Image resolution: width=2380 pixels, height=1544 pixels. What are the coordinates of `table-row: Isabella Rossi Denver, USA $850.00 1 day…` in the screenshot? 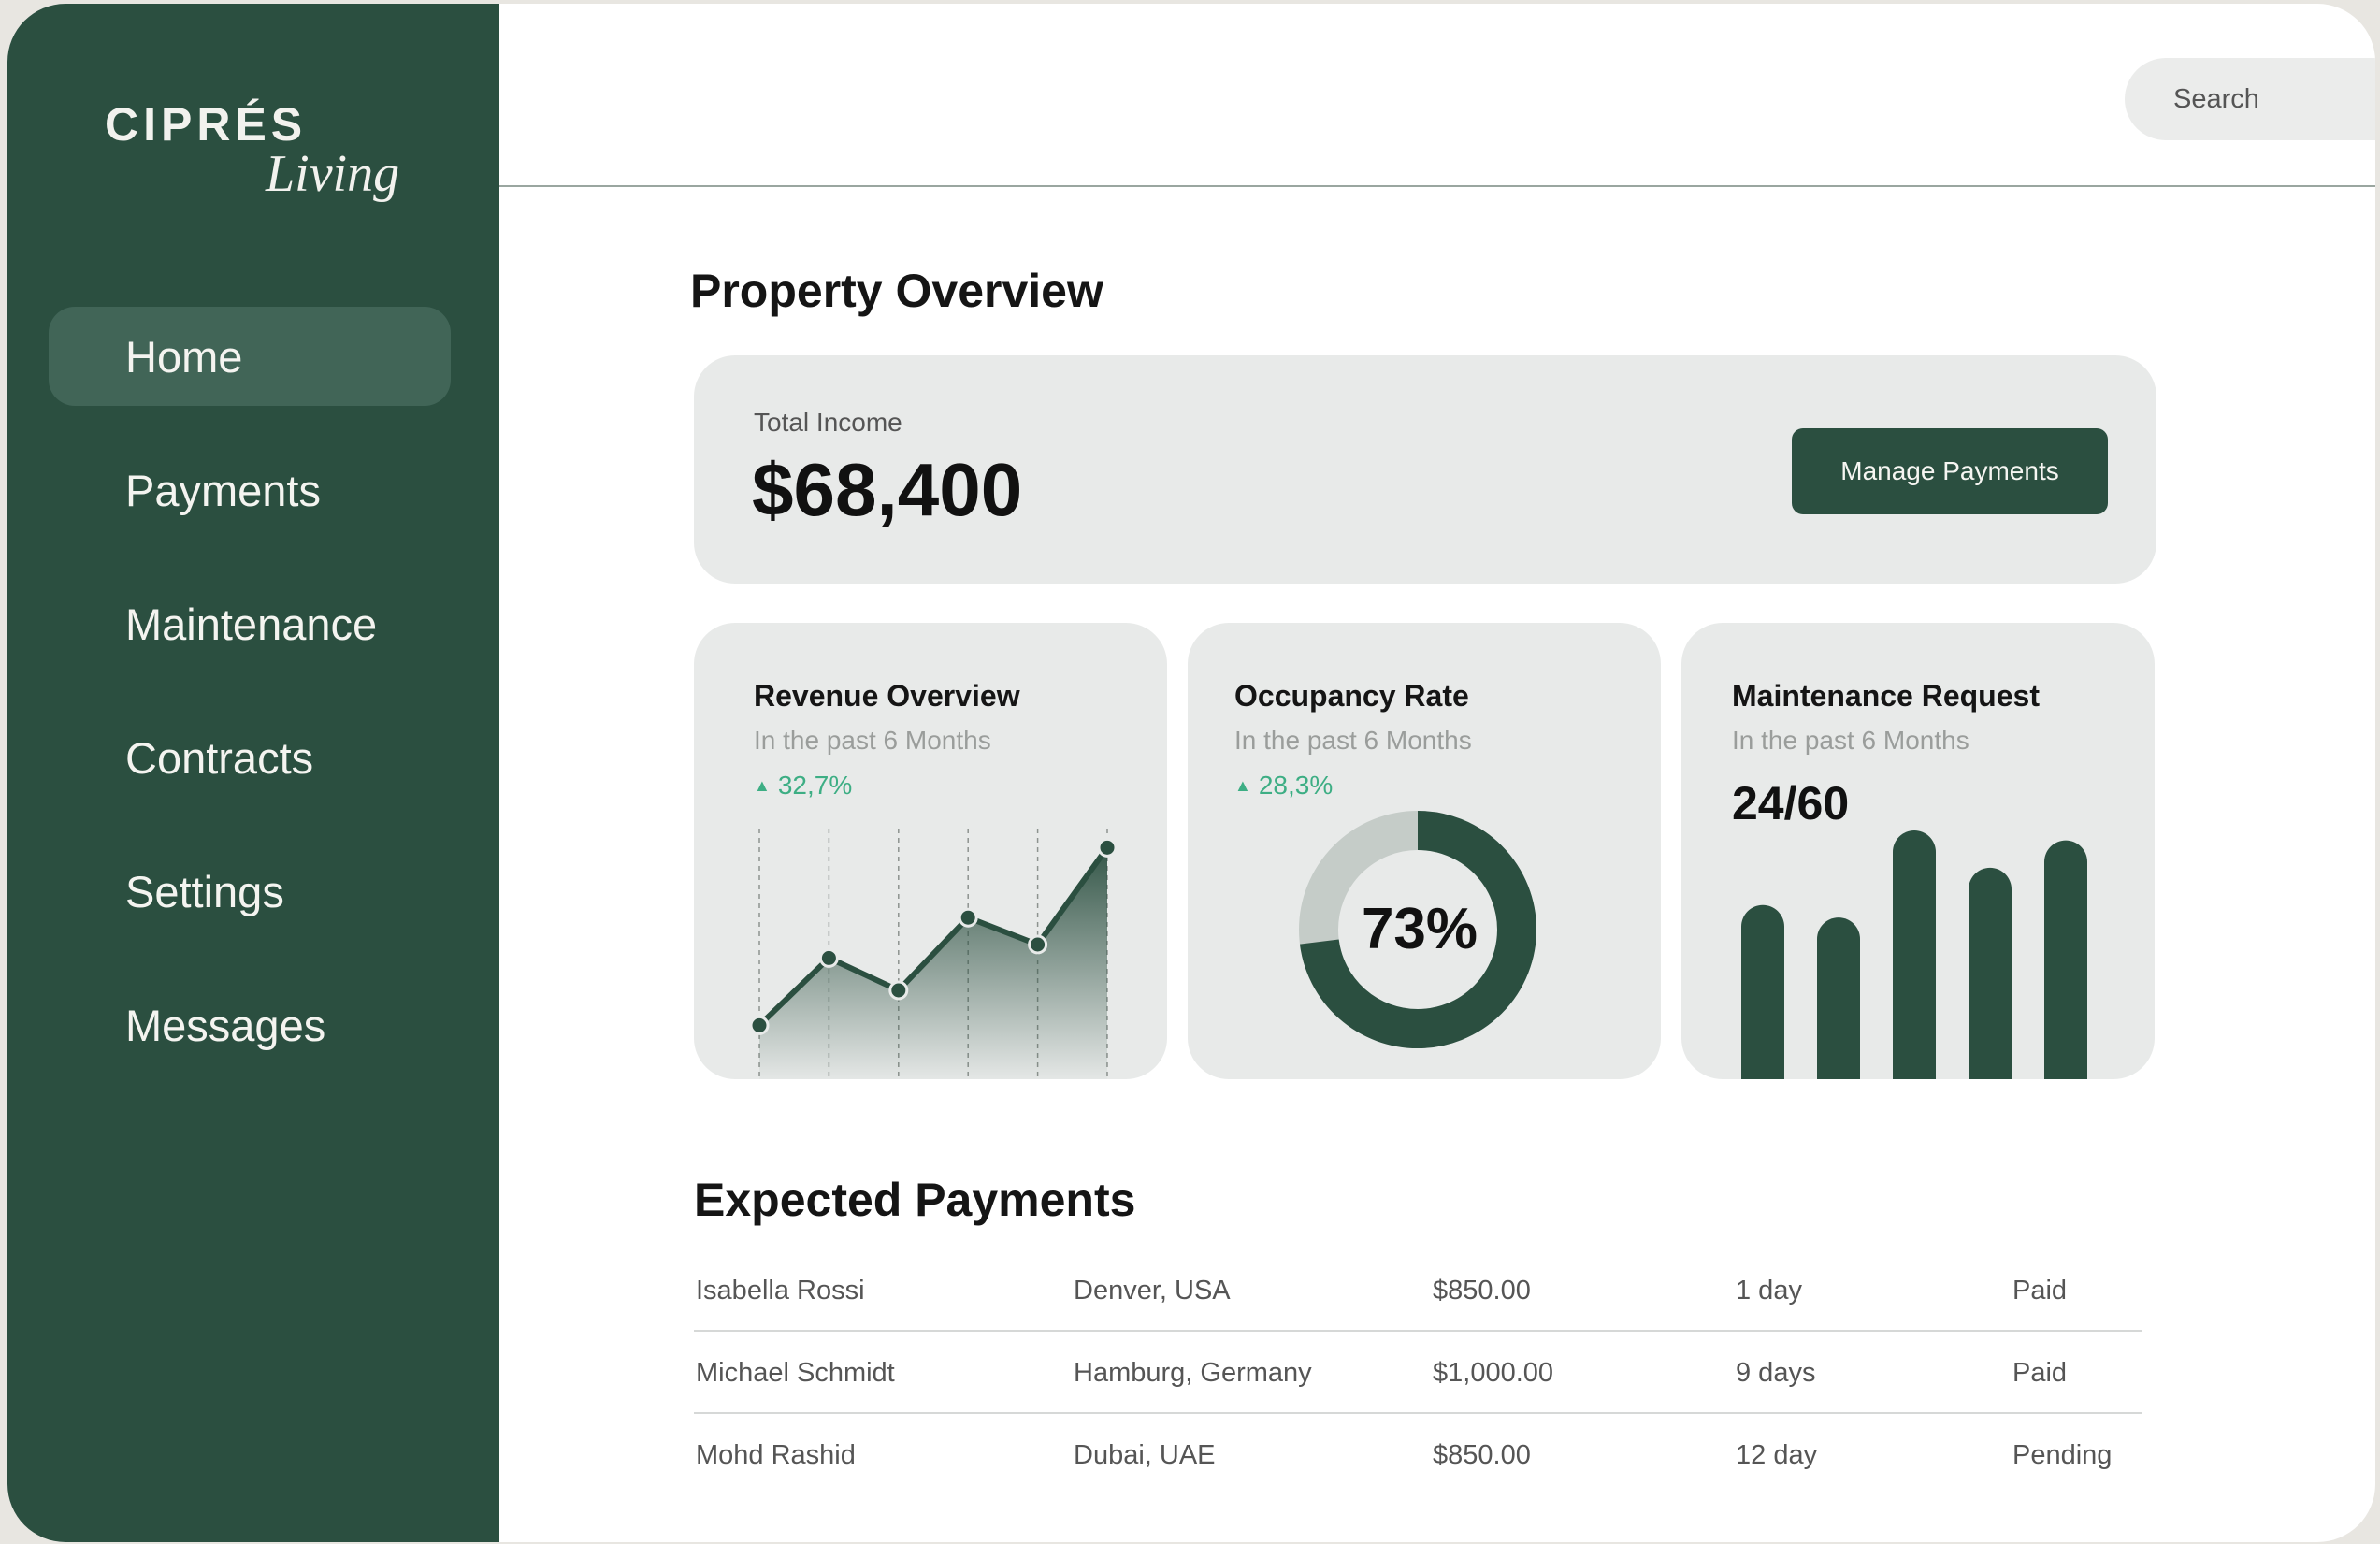 It's located at (1418, 1290).